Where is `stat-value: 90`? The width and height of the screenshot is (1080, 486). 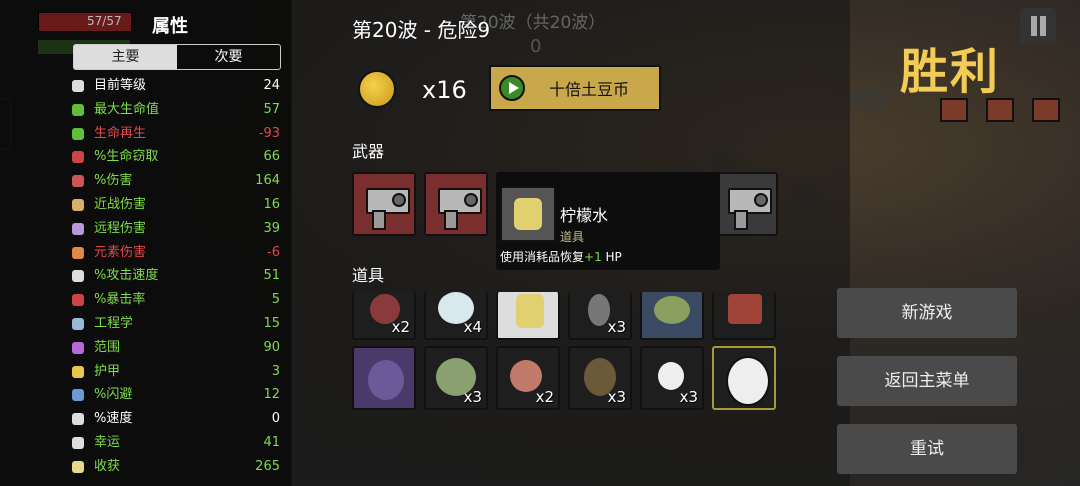 stat-value: 90 is located at coordinates (271, 347).